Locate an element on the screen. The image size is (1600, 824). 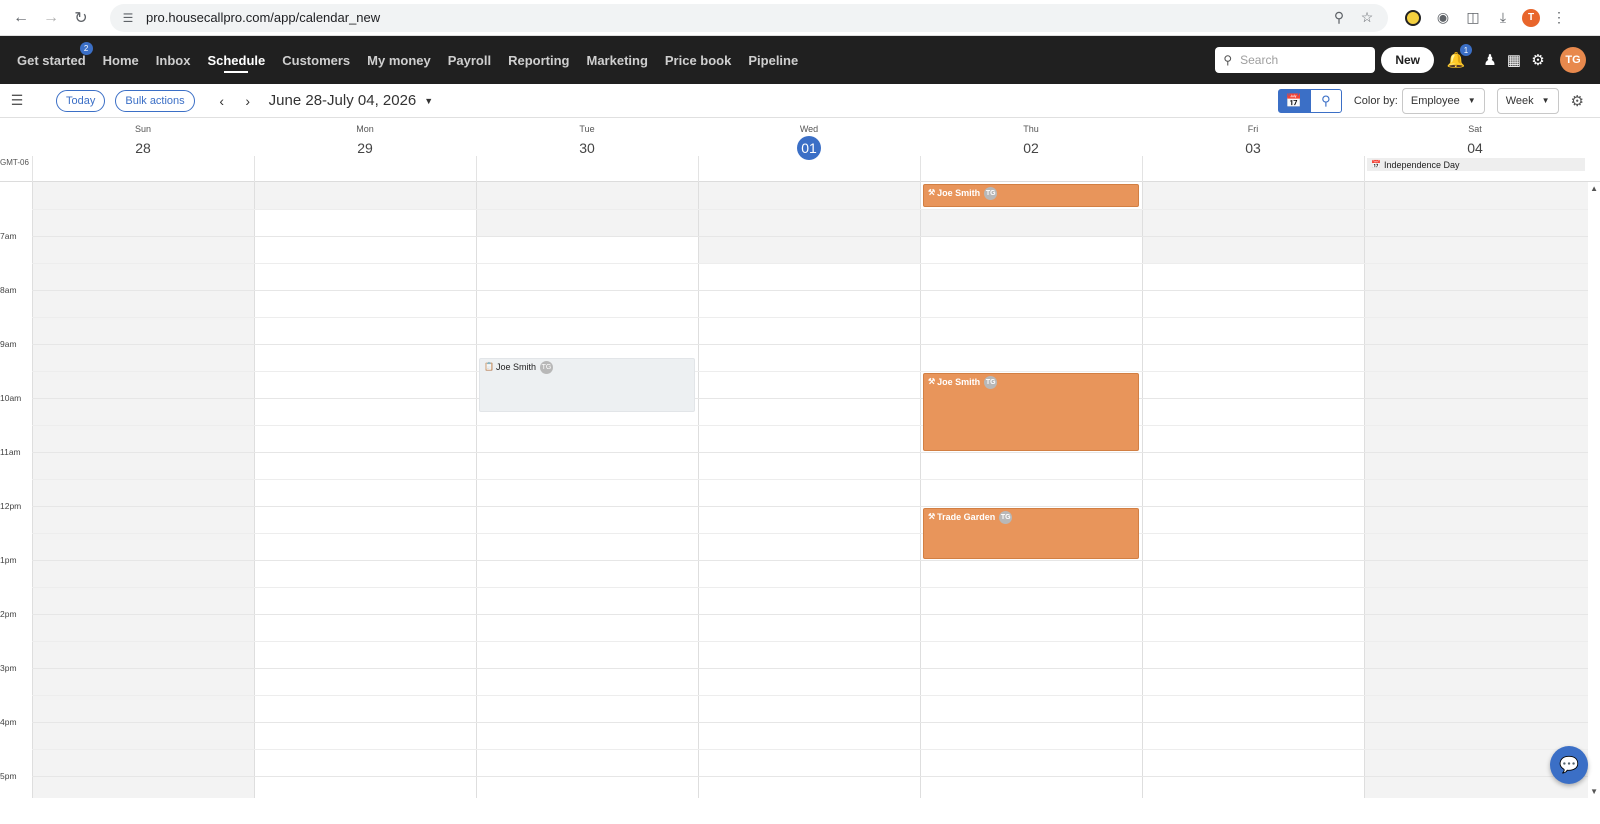
dow-label: Tue is located at coordinates (587, 129).